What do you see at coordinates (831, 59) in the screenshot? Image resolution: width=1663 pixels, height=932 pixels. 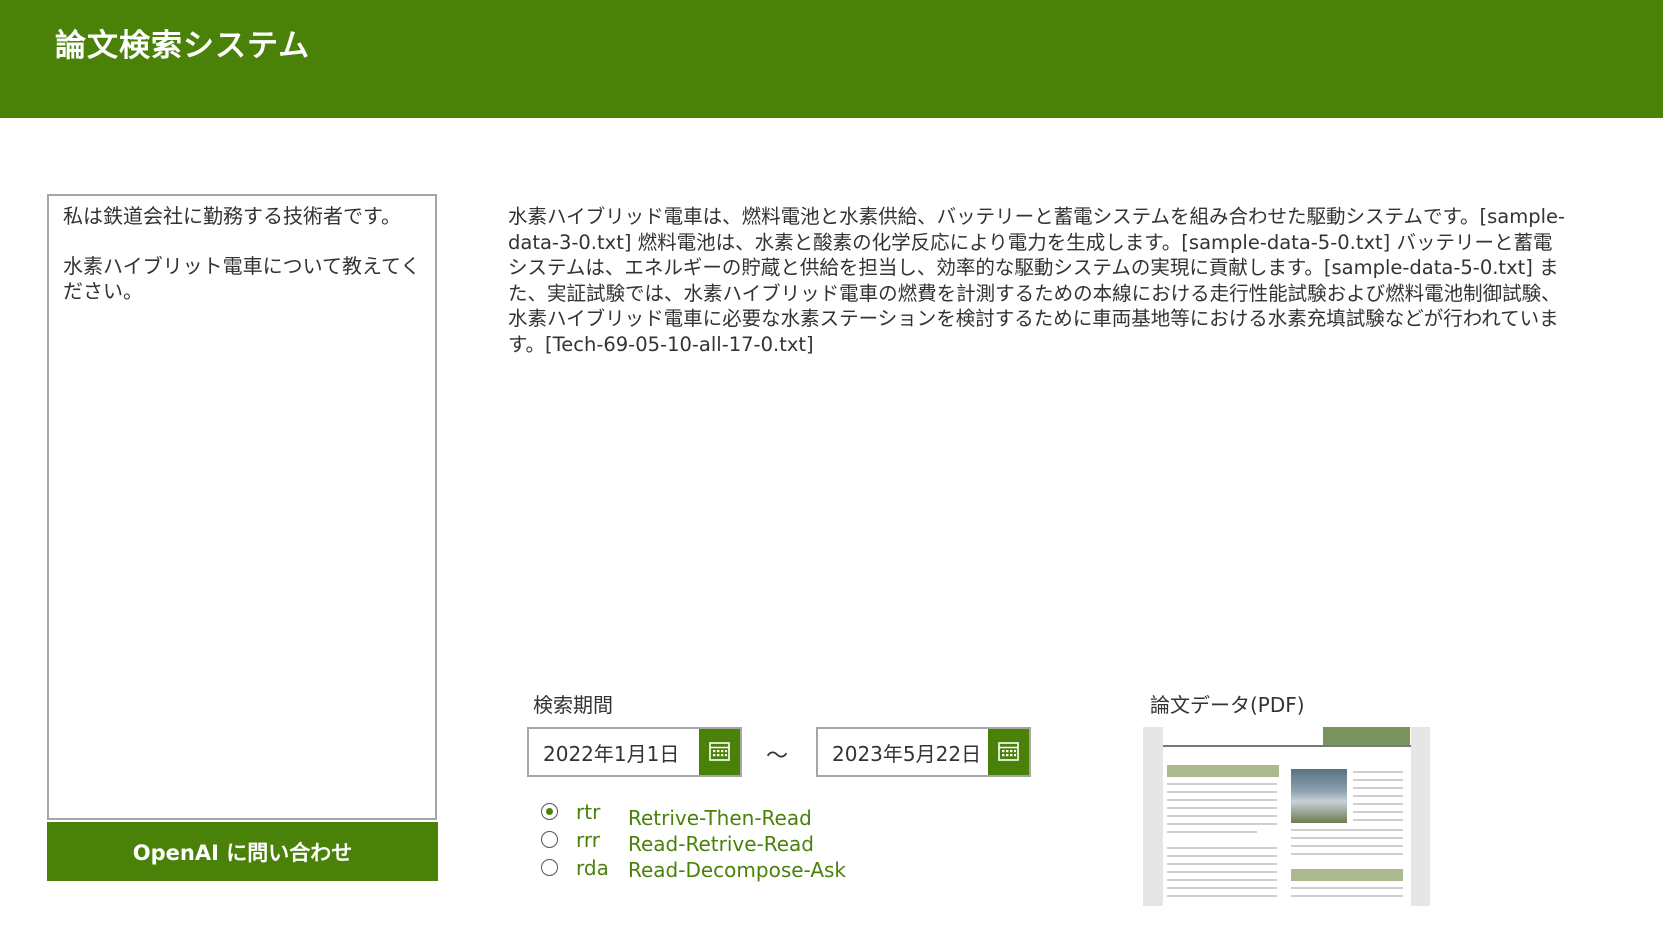 I see `app-header: 論文検索システム` at bounding box center [831, 59].